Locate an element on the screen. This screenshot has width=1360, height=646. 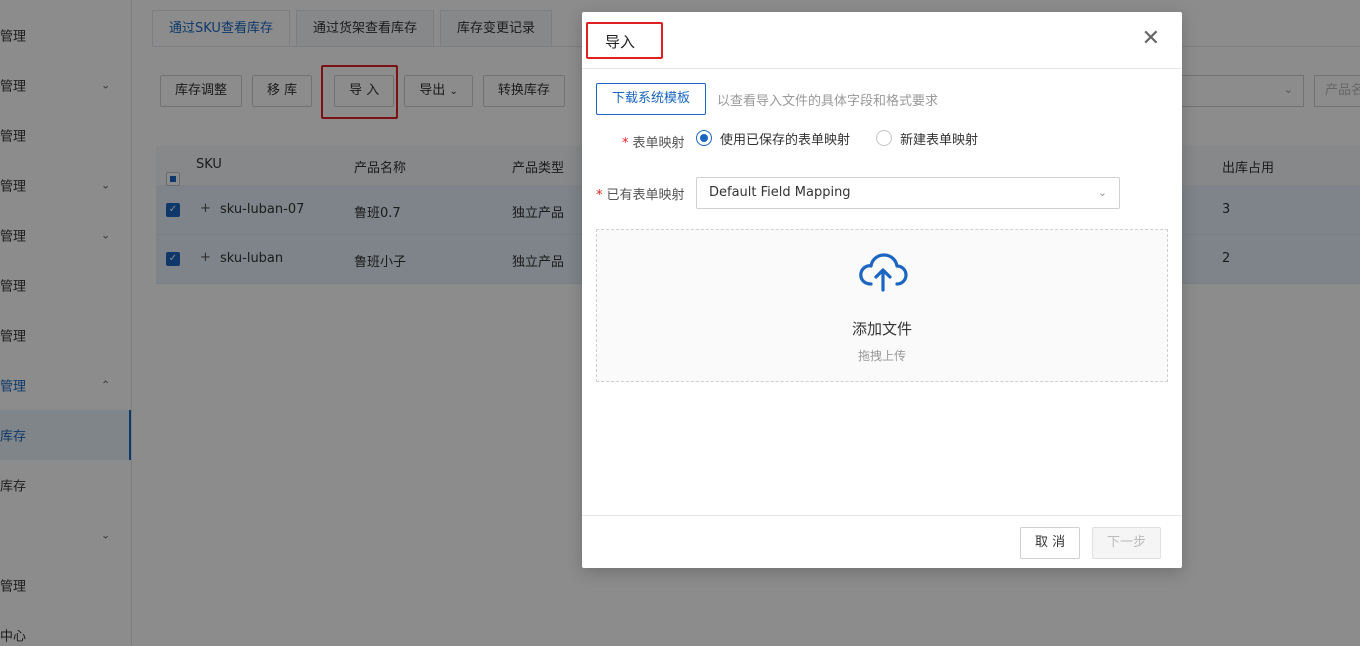
cancel-button: 取 消 is located at coordinates (1050, 543).